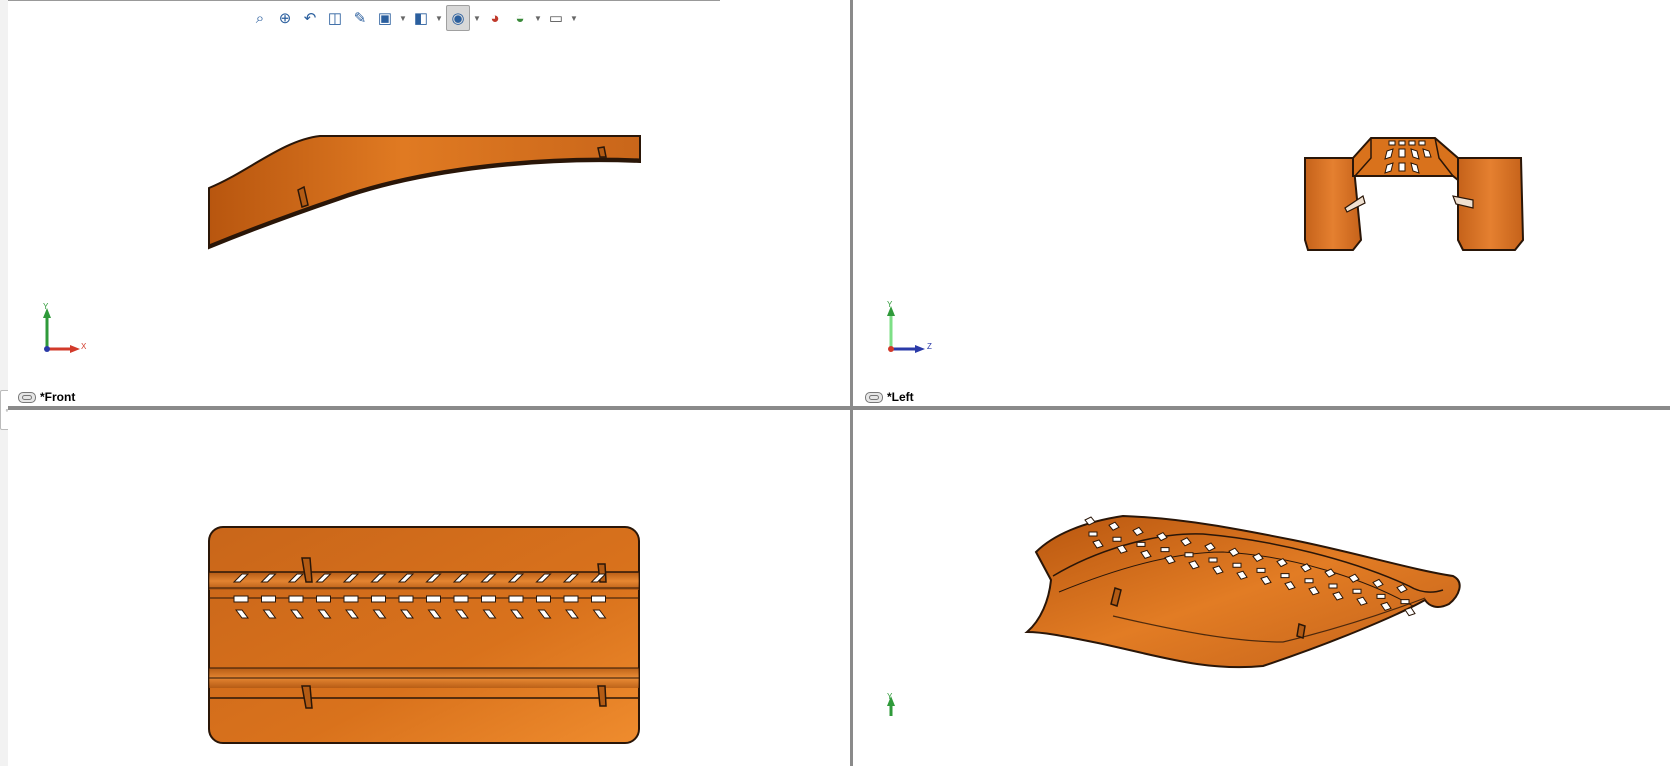 This screenshot has width=1670, height=766. What do you see at coordinates (929, 346) in the screenshot?
I see `axis-label-z: Z` at bounding box center [929, 346].